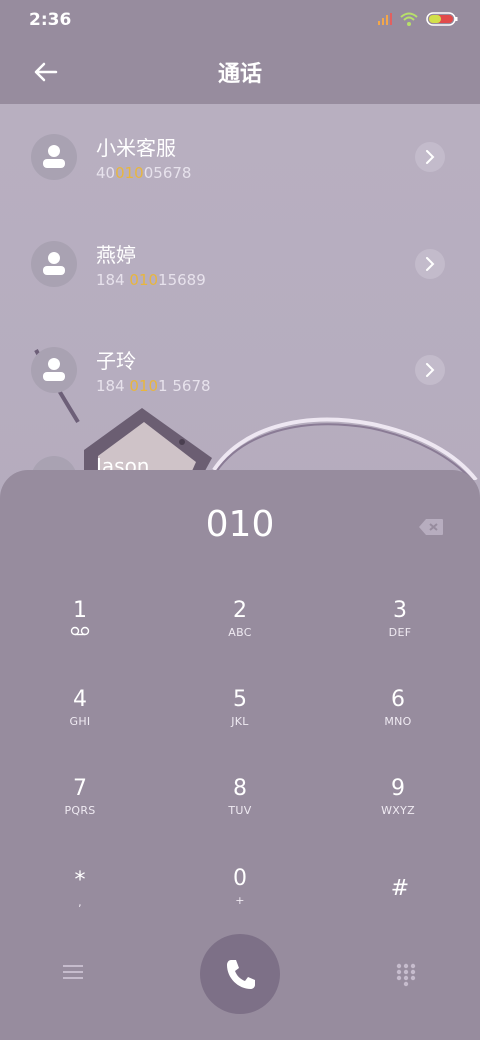  I want to click on dialpad-key-star: * ,, so click(80, 903).